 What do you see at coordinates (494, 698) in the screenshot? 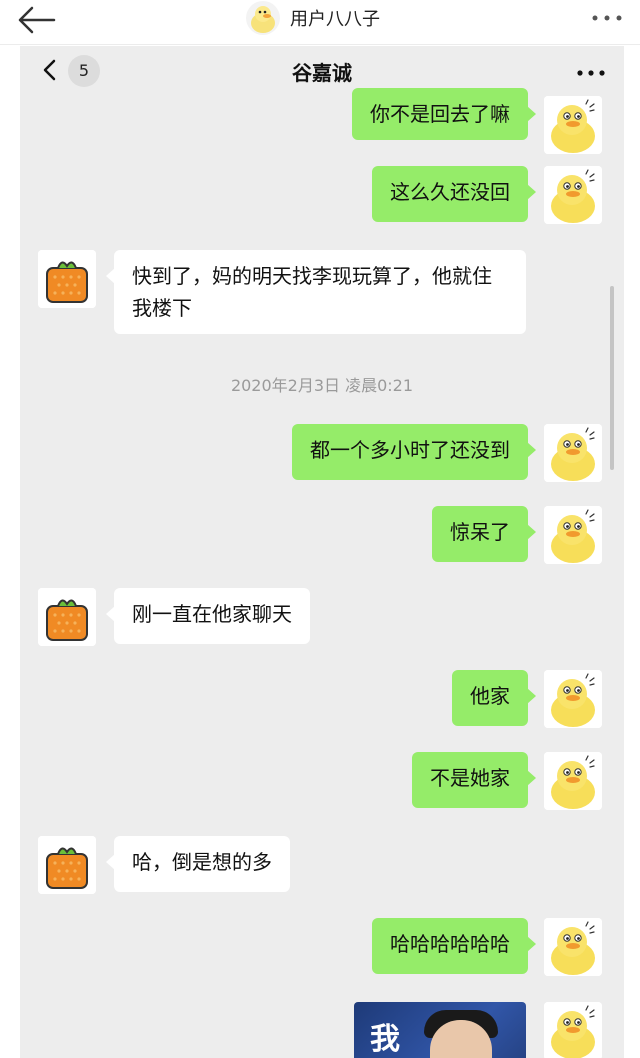
I see `message-bubble: 他家` at bounding box center [494, 698].